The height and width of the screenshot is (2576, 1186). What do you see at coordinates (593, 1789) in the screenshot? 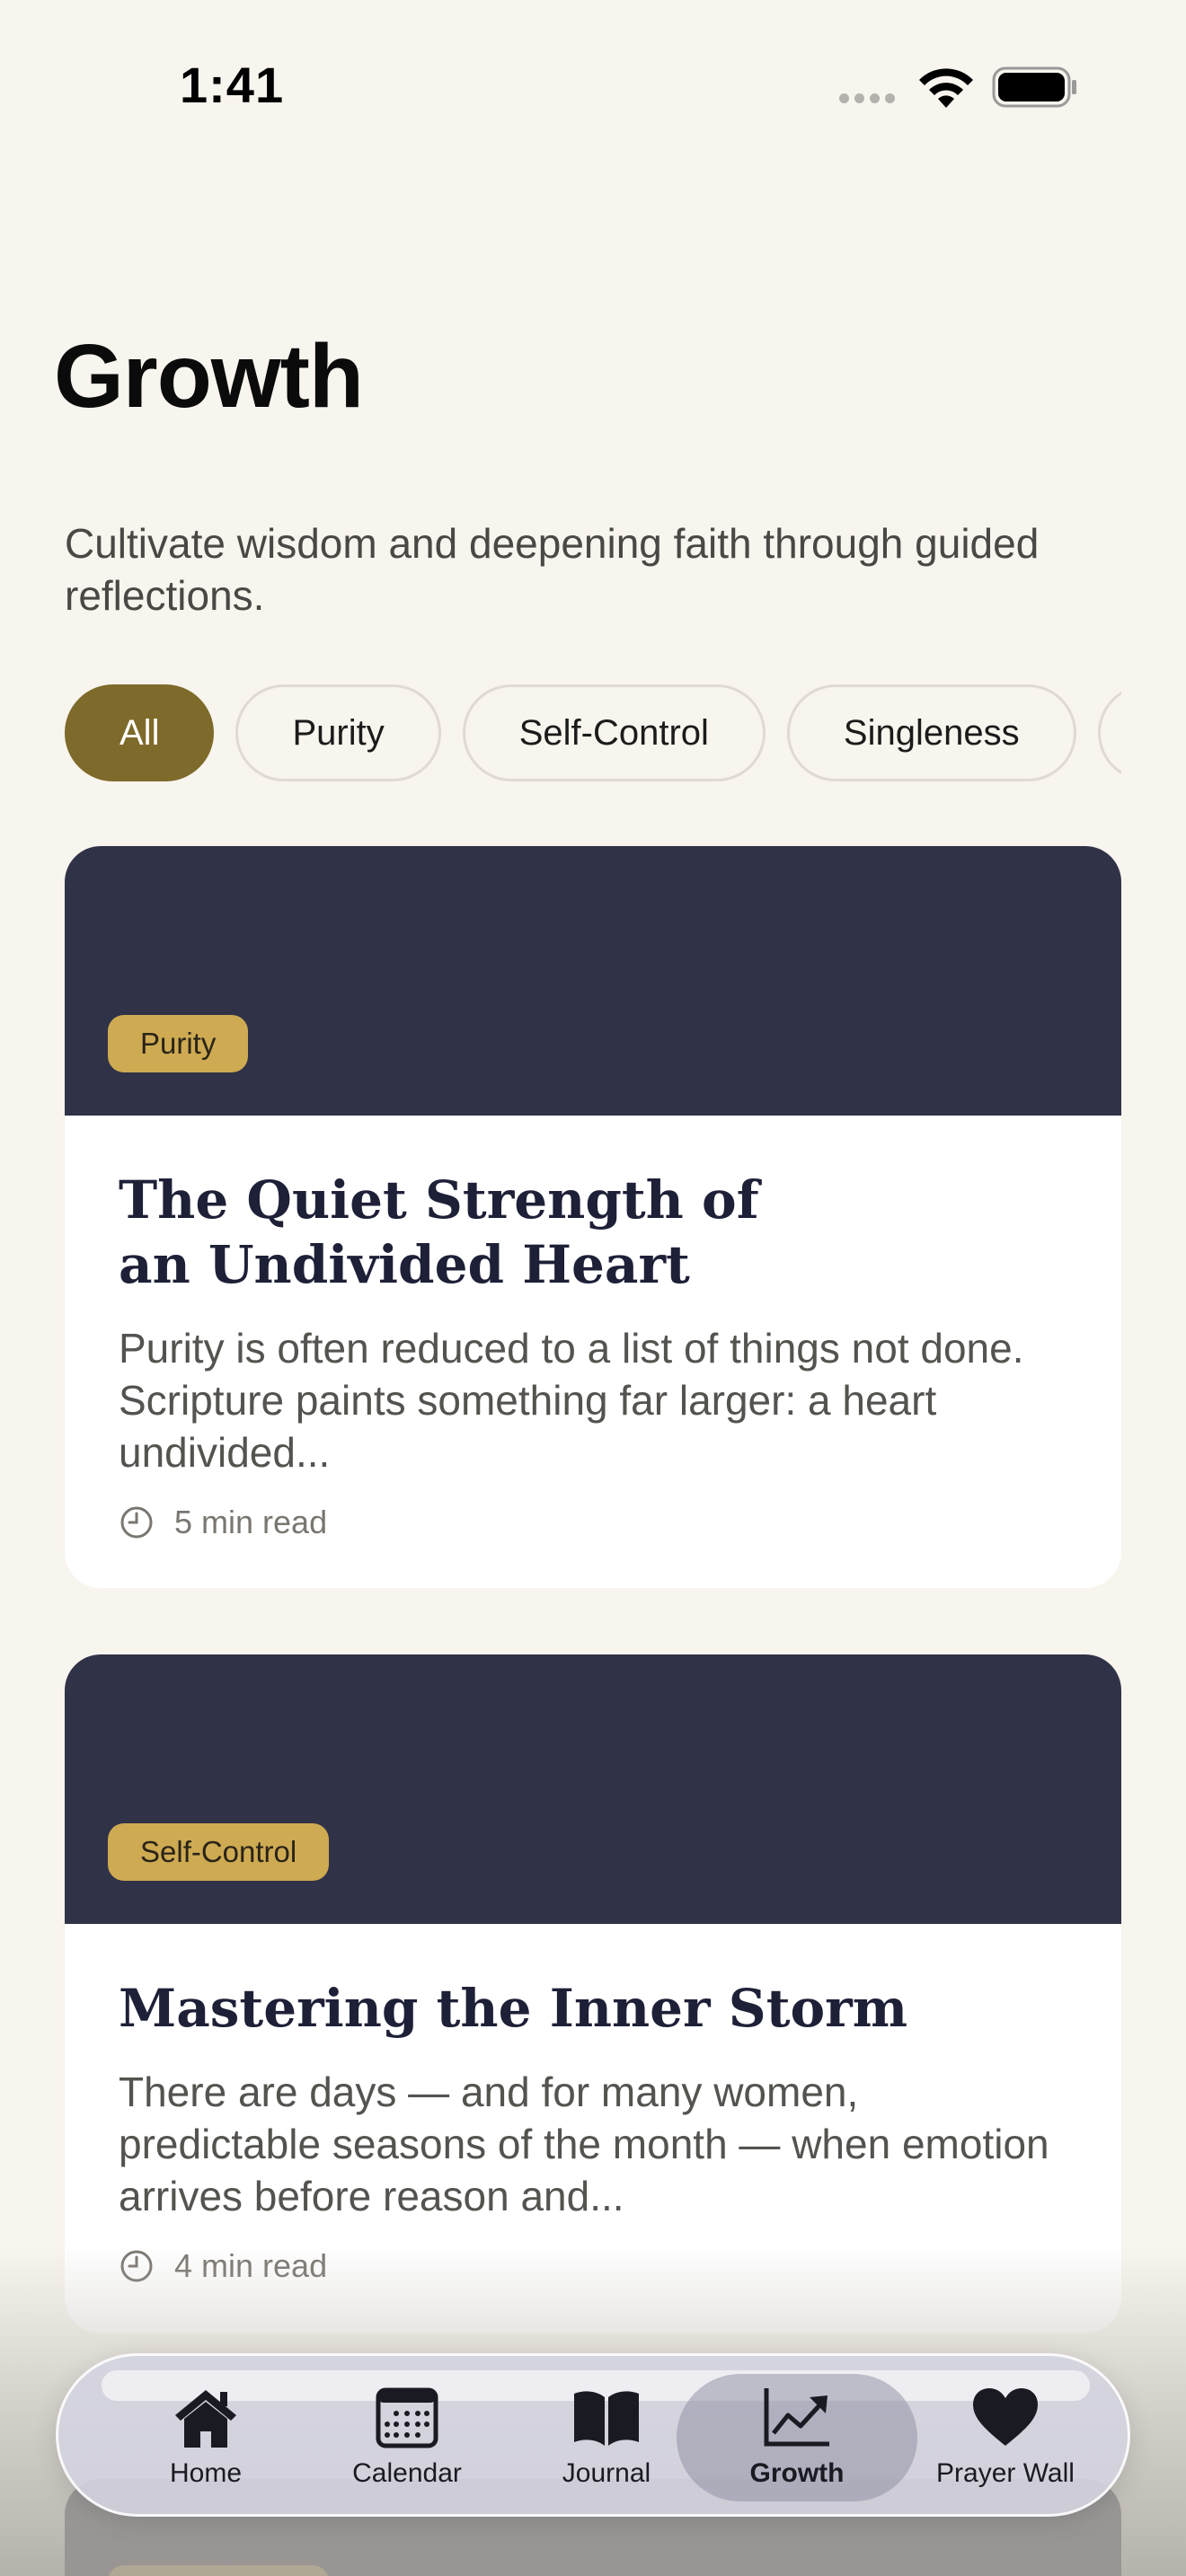
I see `article-banner: Self-Control` at bounding box center [593, 1789].